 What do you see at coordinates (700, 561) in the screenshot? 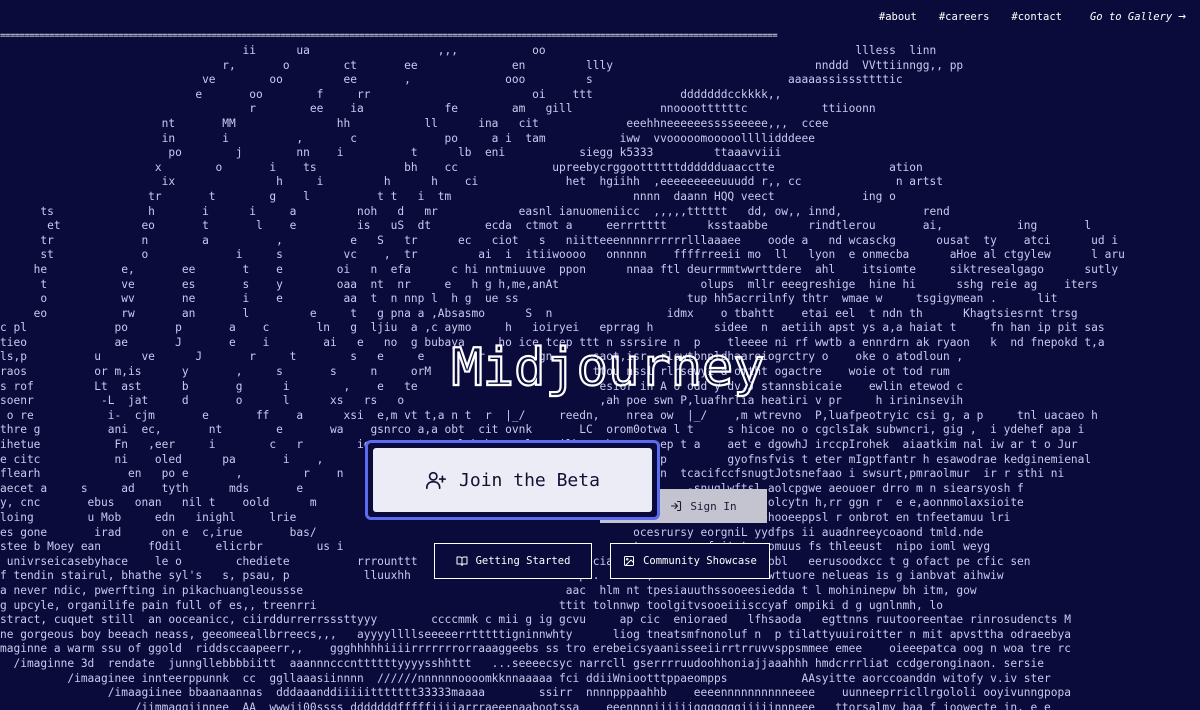
I see `community-showcase-label: Community Showcase` at bounding box center [700, 561].